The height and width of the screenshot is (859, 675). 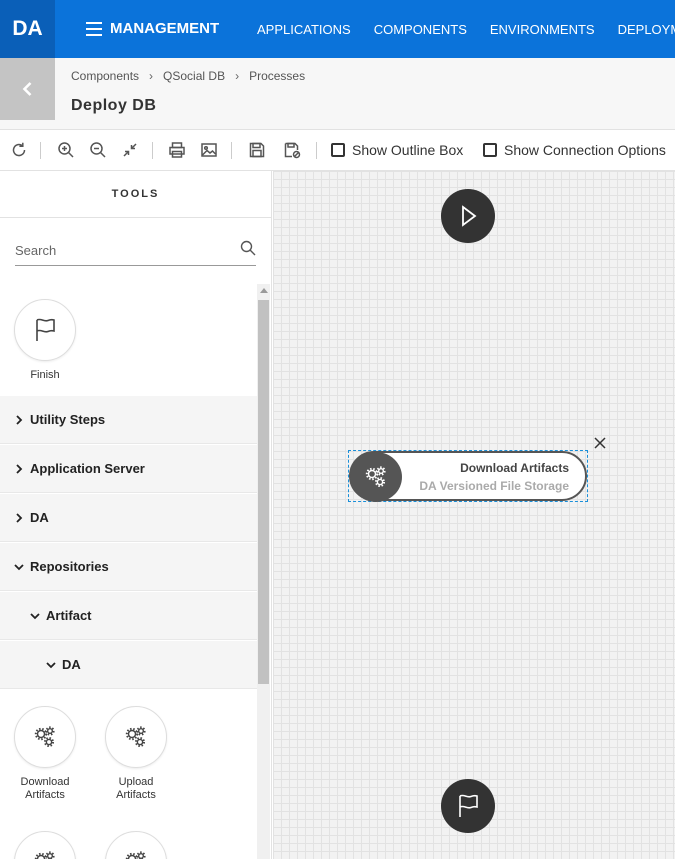 I want to click on step-name: Download Artifacts, so click(x=514, y=468).